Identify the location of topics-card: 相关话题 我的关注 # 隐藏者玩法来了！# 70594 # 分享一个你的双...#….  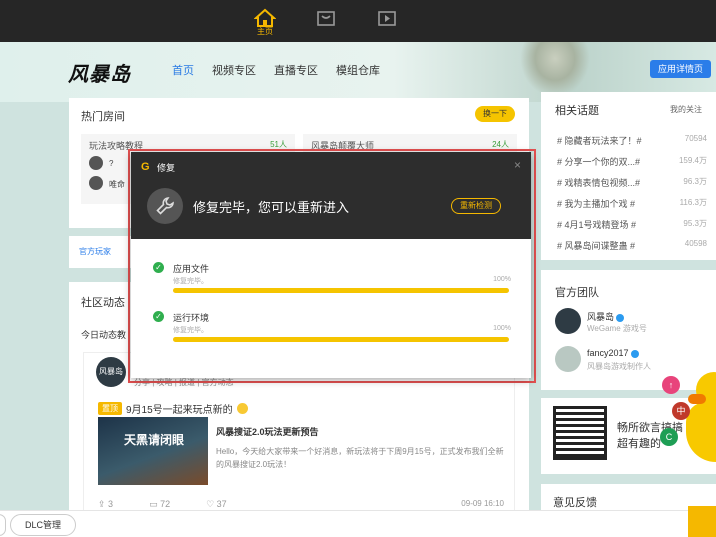
(628, 176).